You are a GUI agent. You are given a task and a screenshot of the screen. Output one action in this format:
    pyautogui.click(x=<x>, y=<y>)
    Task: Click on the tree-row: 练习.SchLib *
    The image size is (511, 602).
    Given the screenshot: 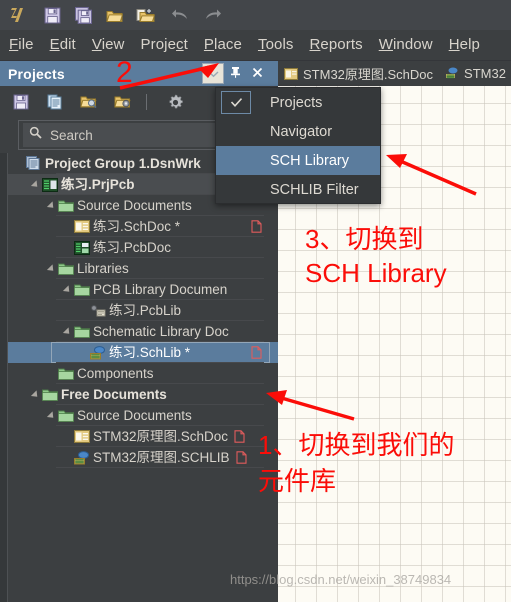 What is the action you would take?
    pyautogui.click(x=143, y=352)
    